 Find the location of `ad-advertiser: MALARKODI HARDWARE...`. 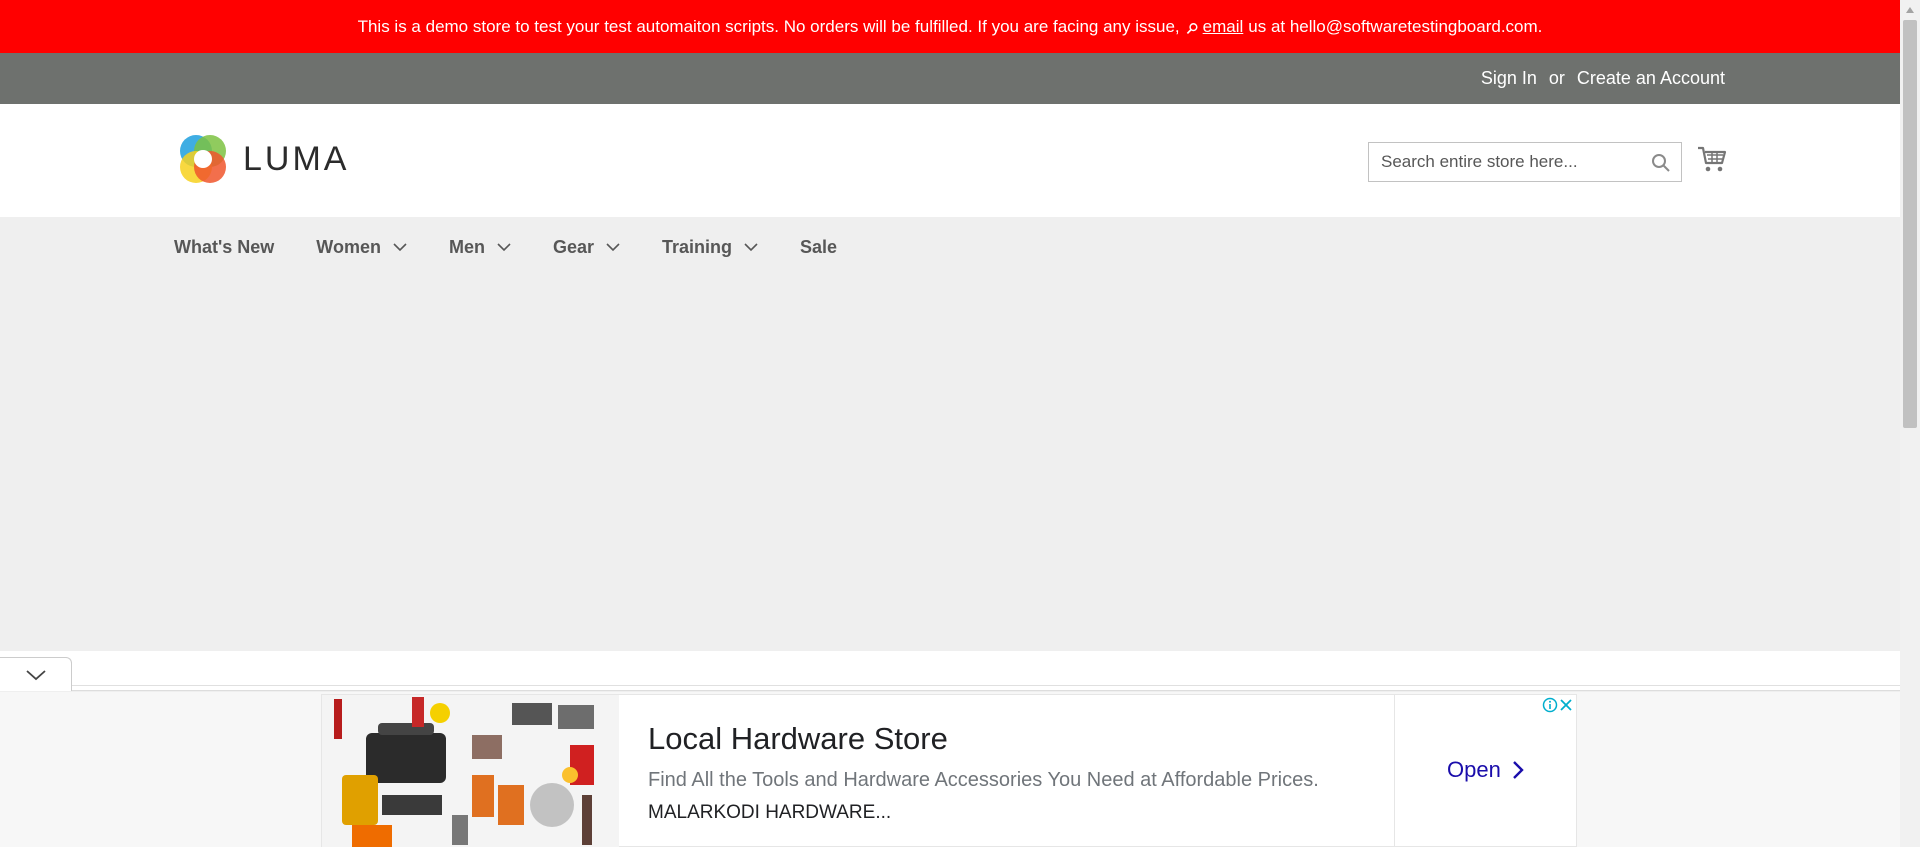

ad-advertiser: MALARKODI HARDWARE... is located at coordinates (770, 812).